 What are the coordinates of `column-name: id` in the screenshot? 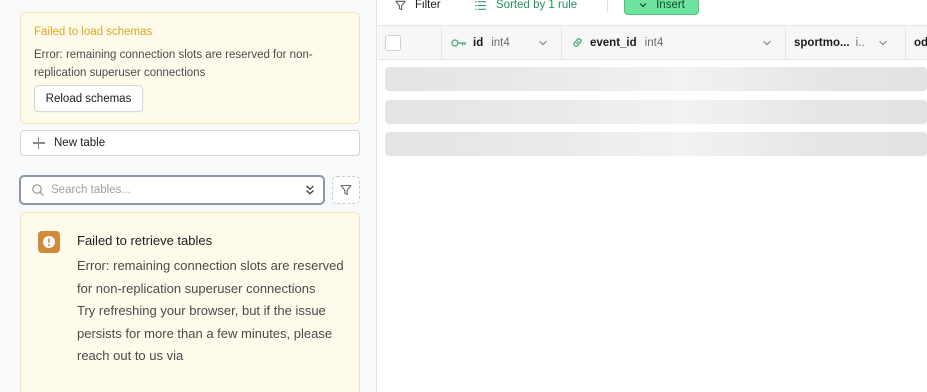 It's located at (478, 42).